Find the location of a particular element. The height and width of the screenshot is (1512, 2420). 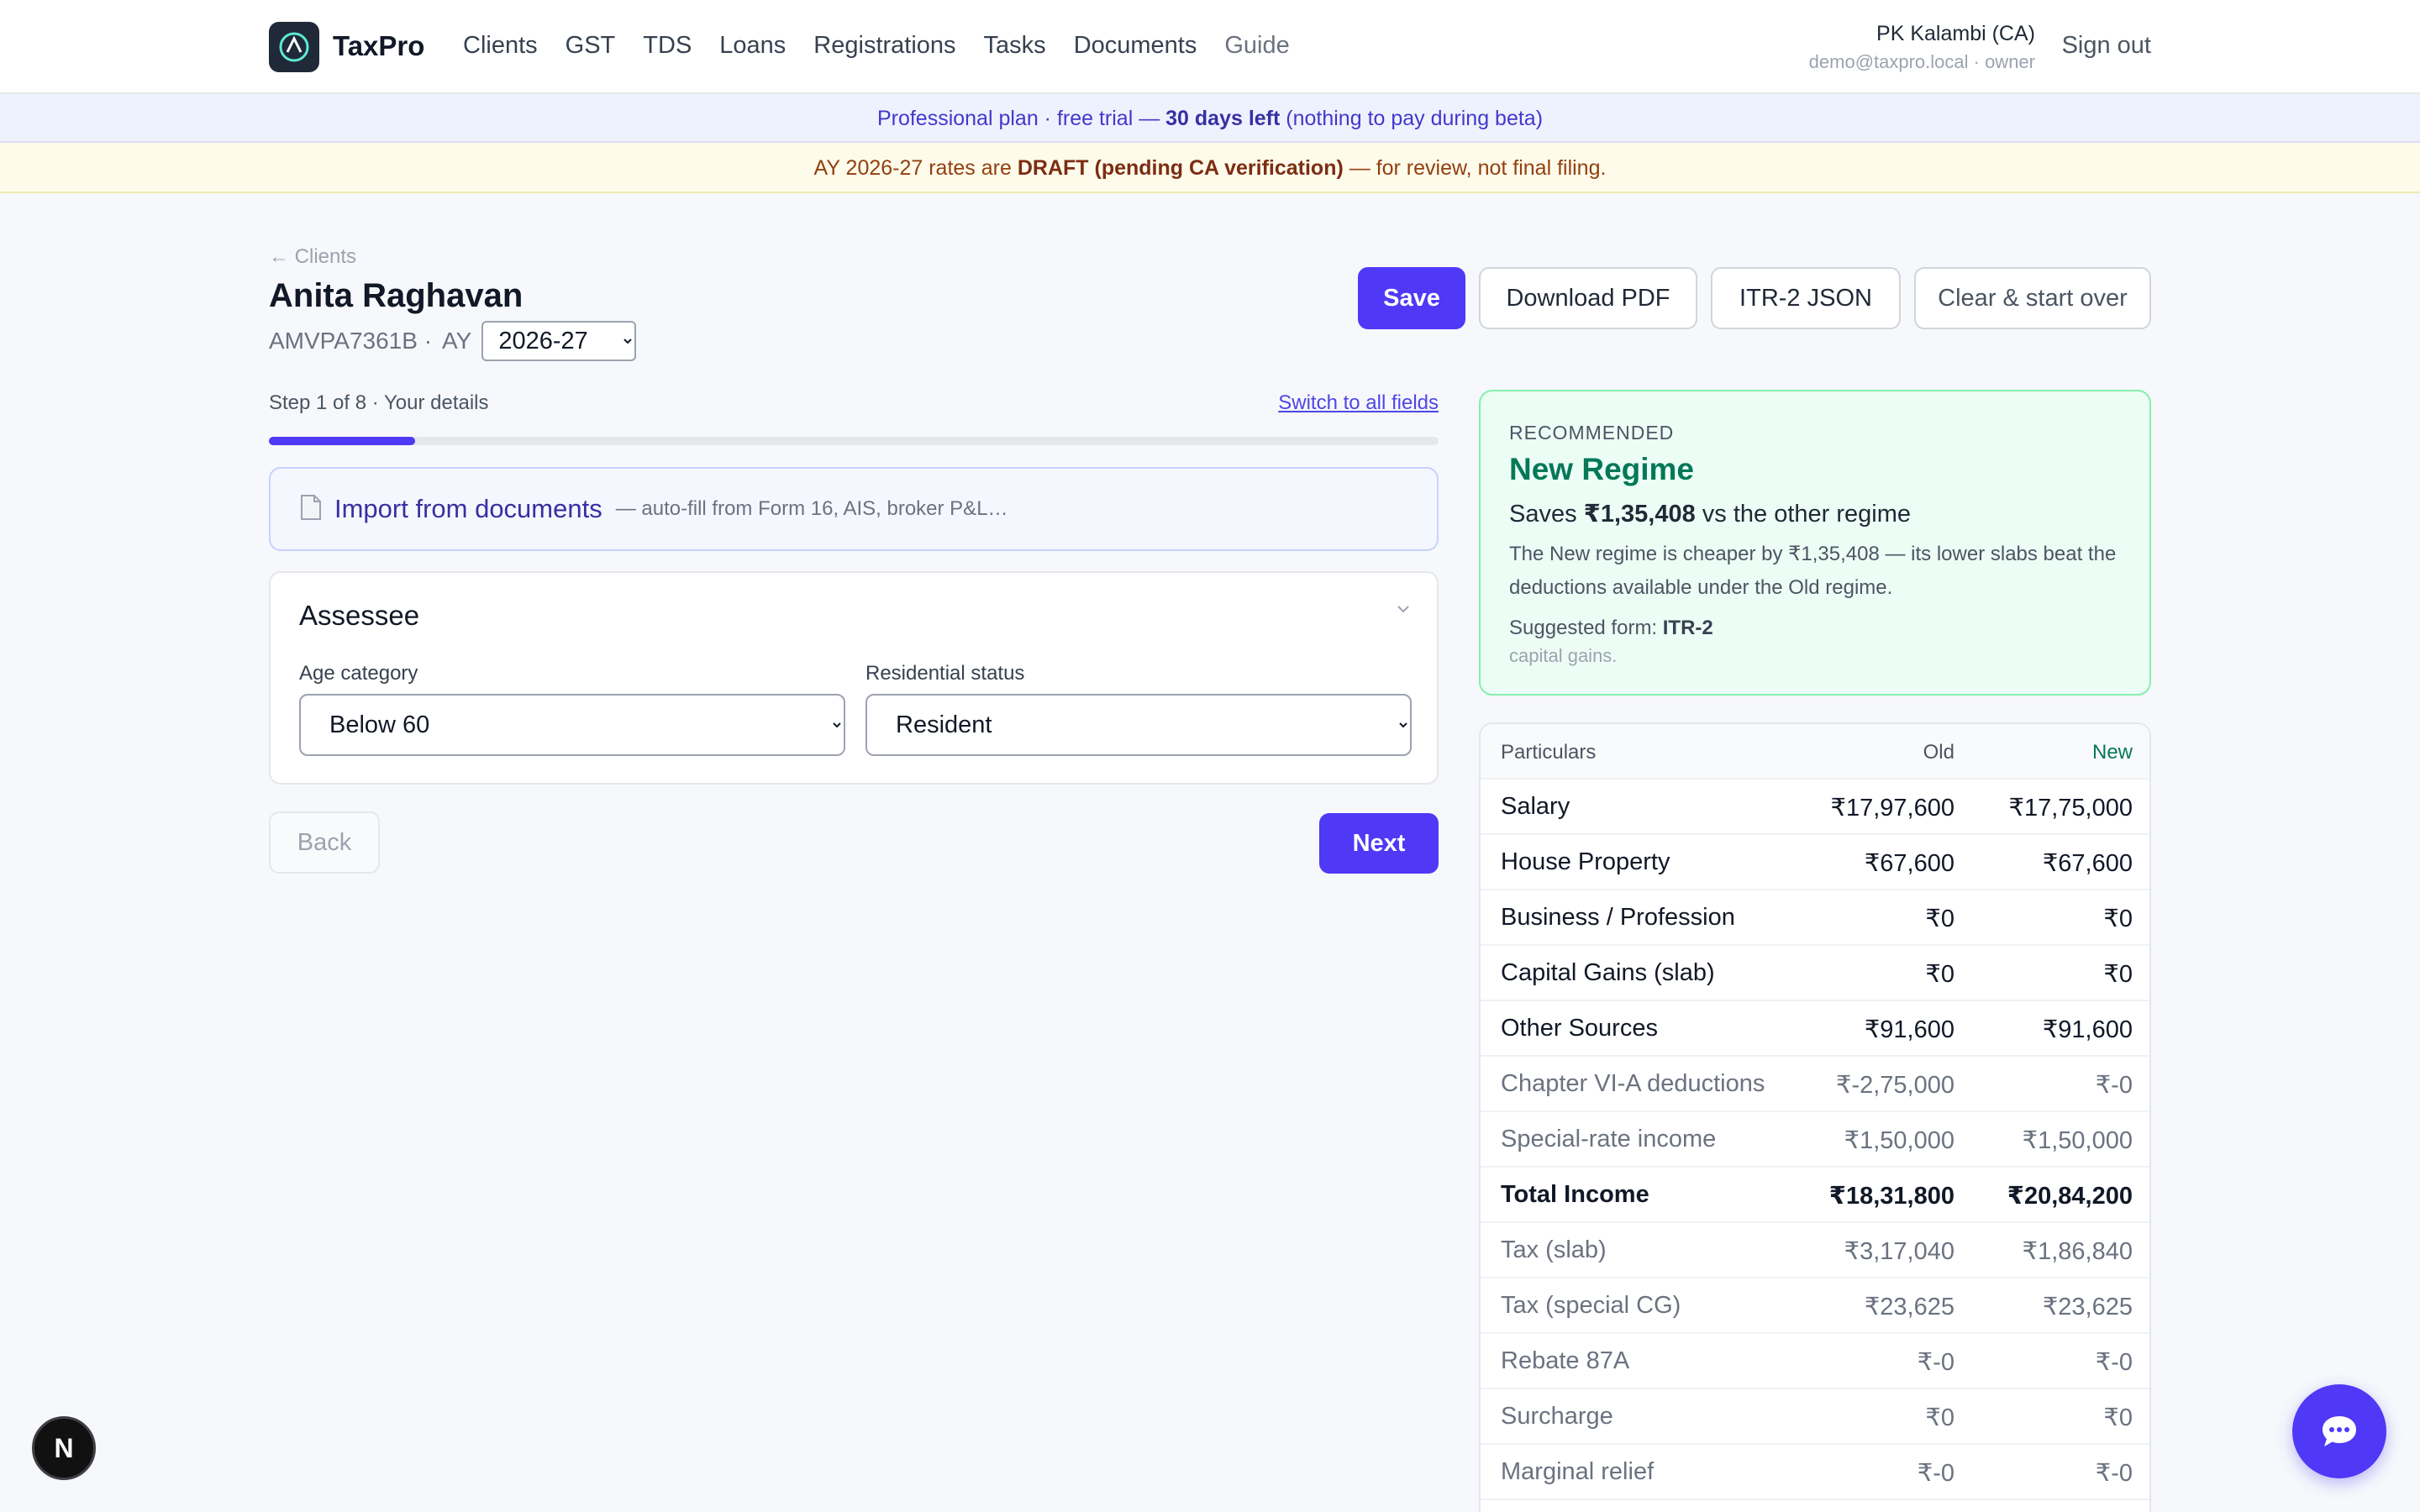

row-label: Chapter VI-A deductions is located at coordinates (1633, 1083).